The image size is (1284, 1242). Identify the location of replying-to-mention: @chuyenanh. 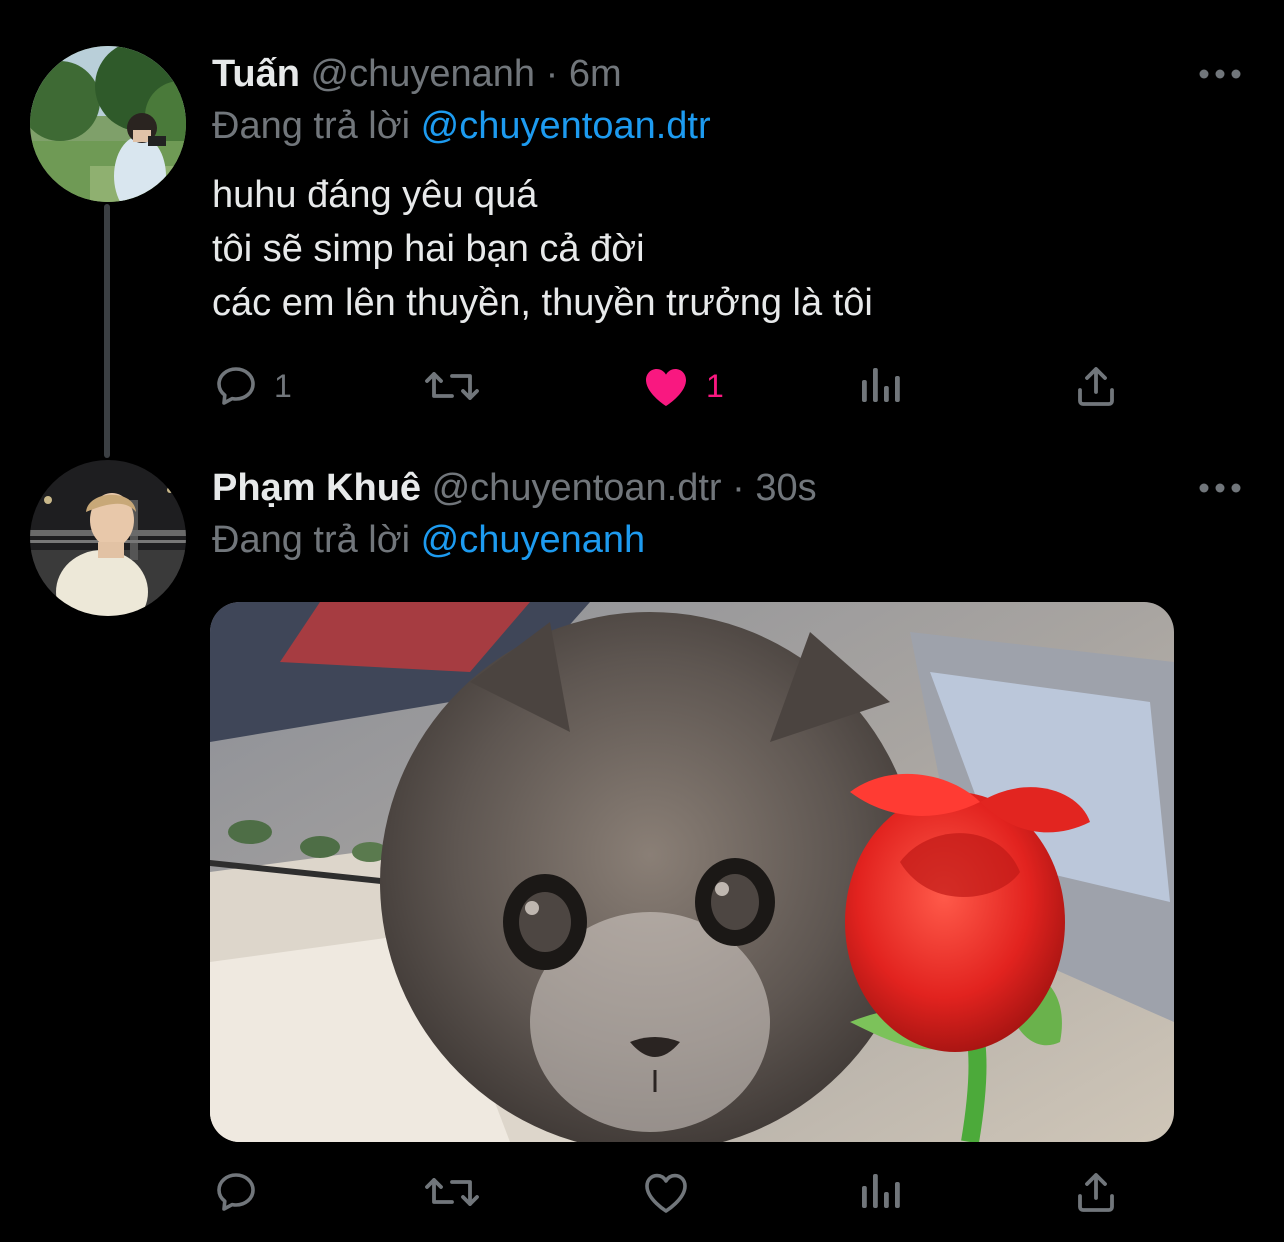
(533, 540).